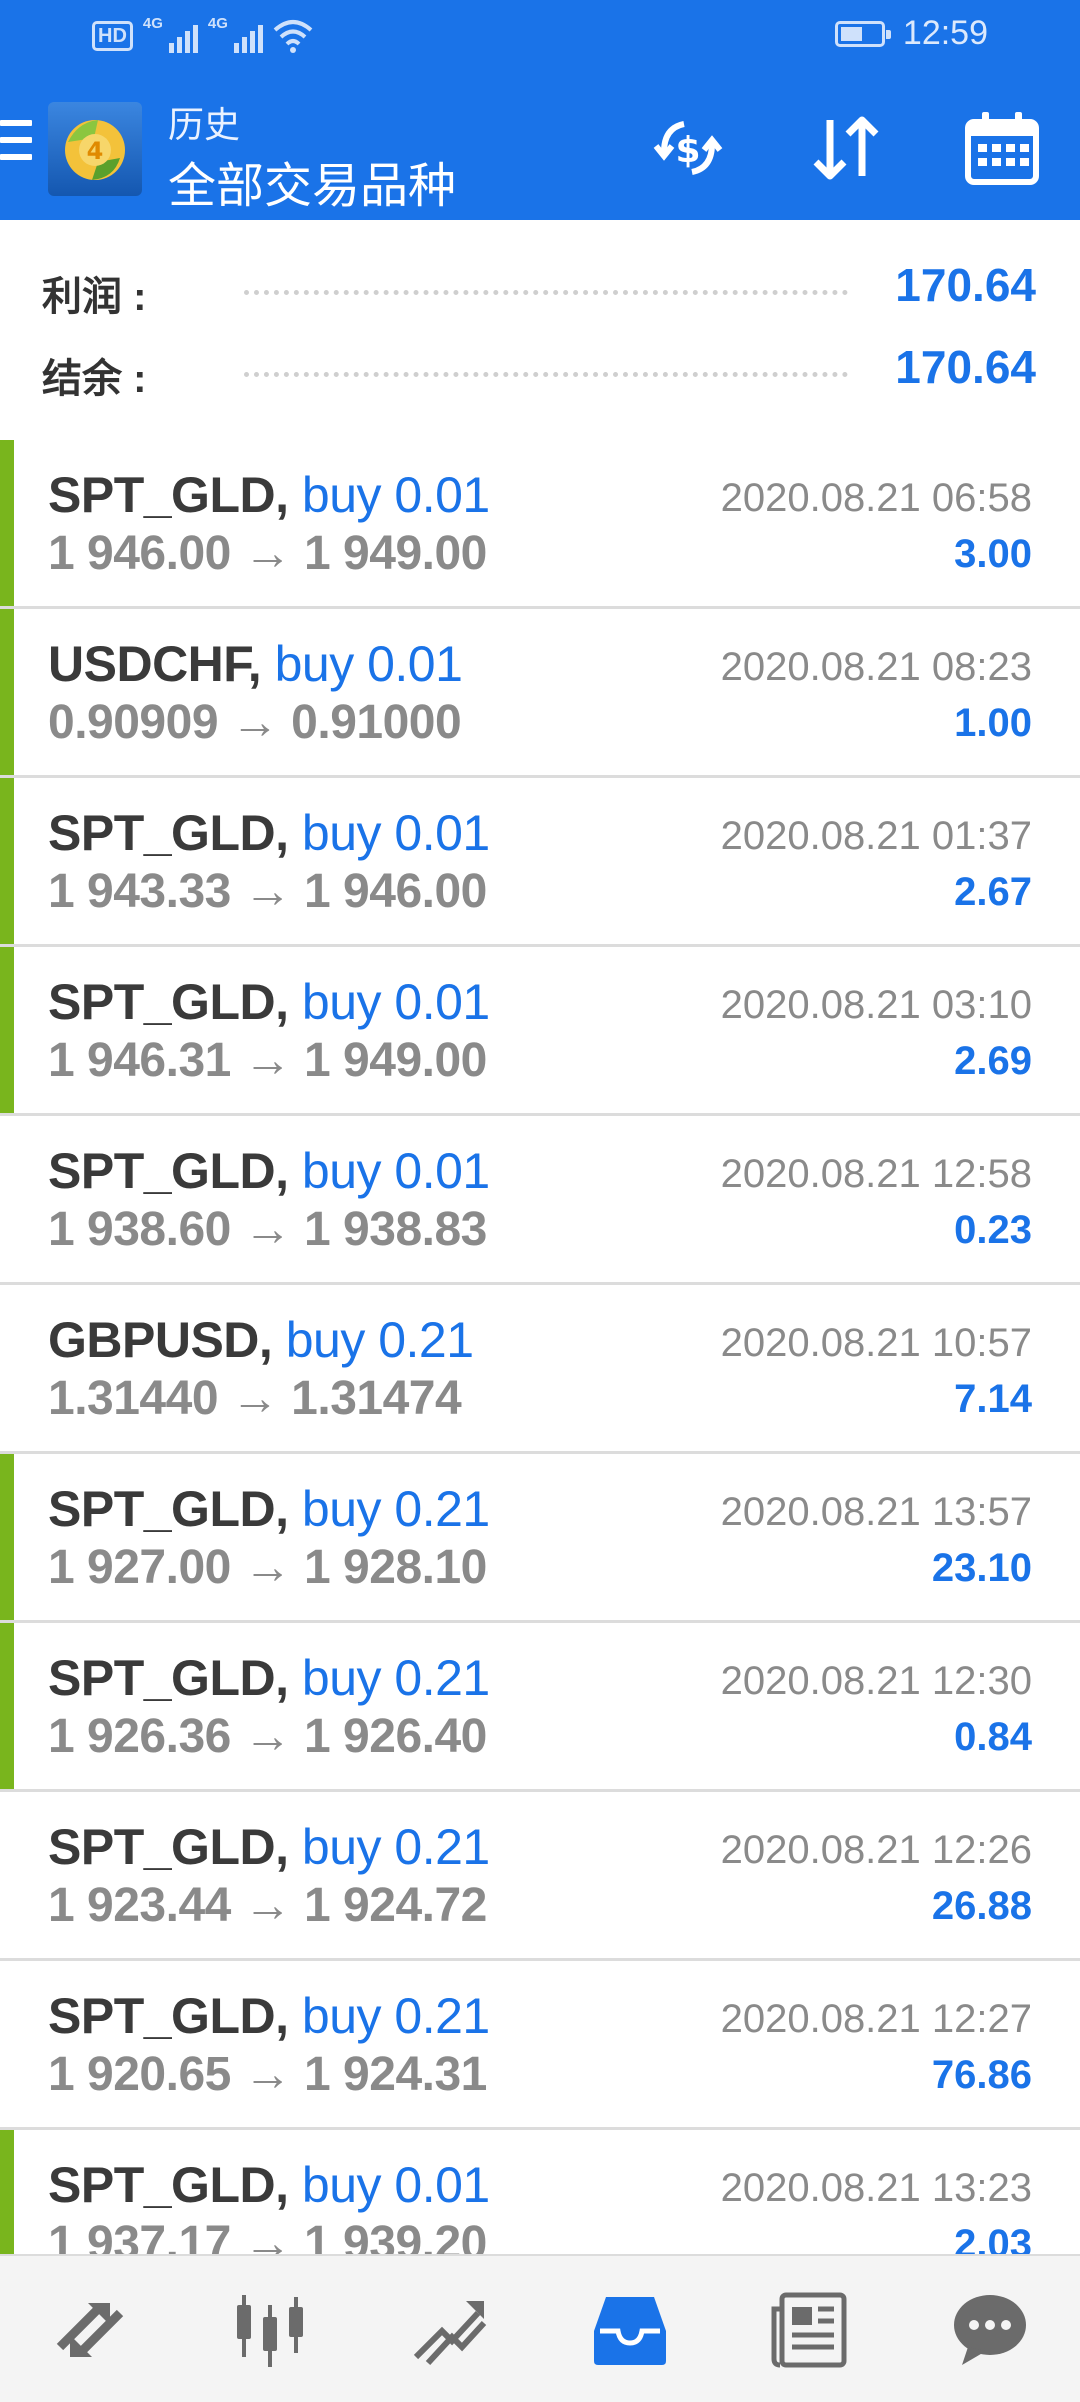 The height and width of the screenshot is (2402, 1080). I want to click on nav-quotes, so click(90, 2329).